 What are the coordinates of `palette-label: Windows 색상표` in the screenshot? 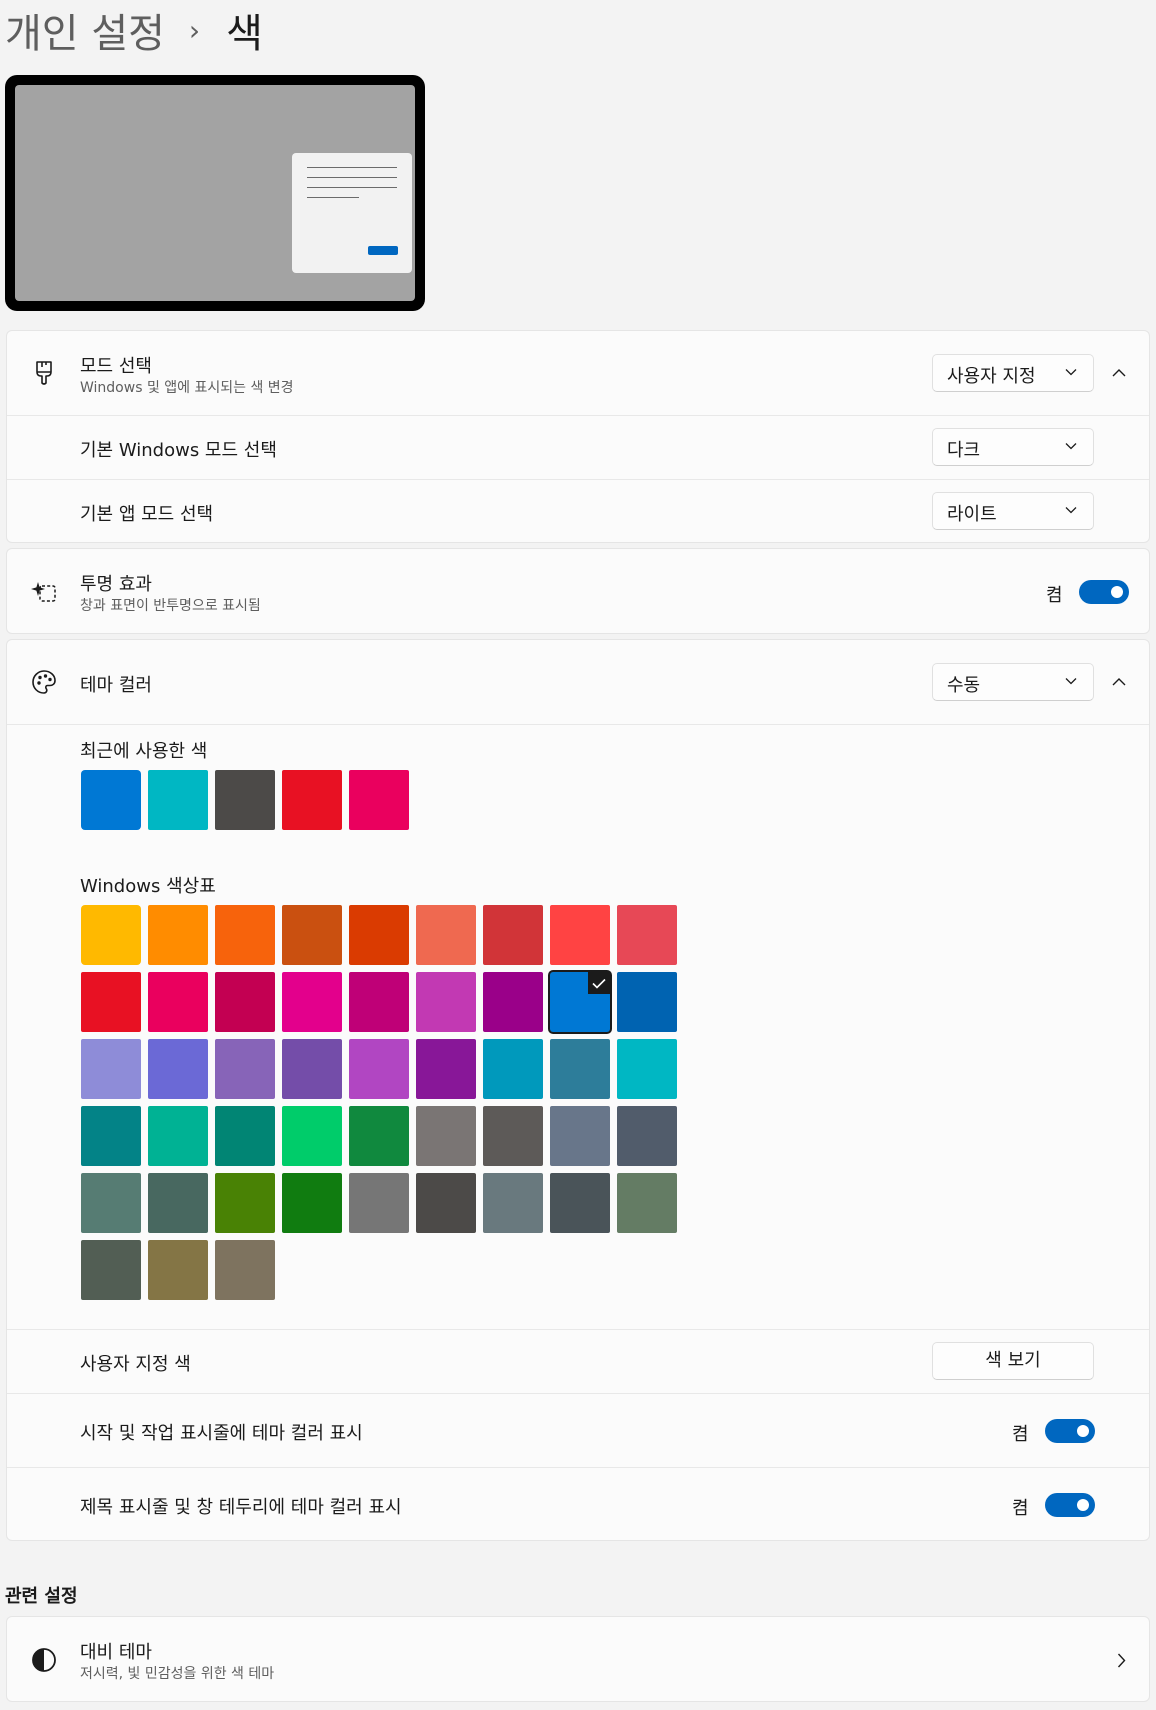 It's located at (148, 886).